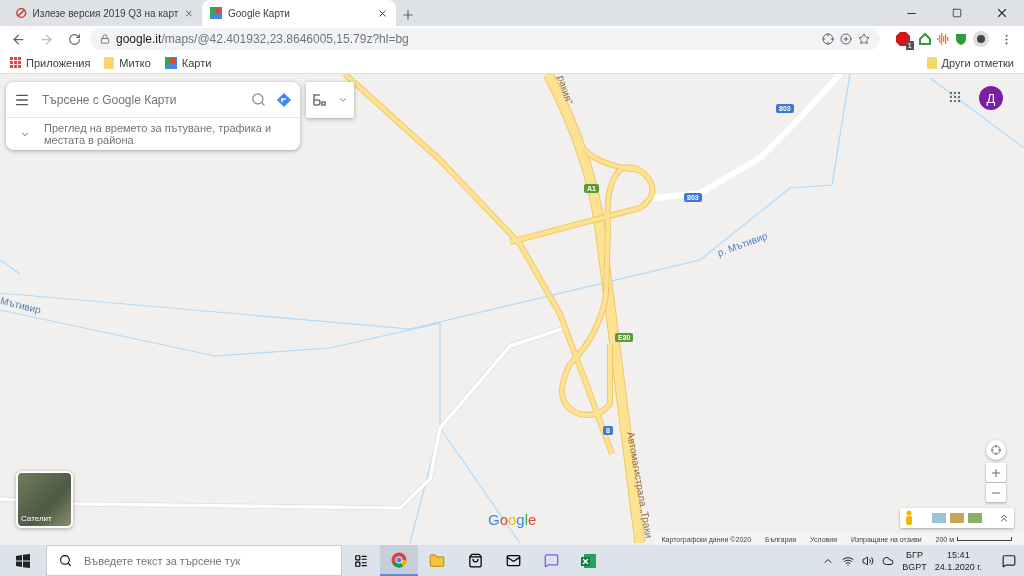  I want to click on taskbar-search-bar: Въведете текст за търсене тук, so click(194, 560).